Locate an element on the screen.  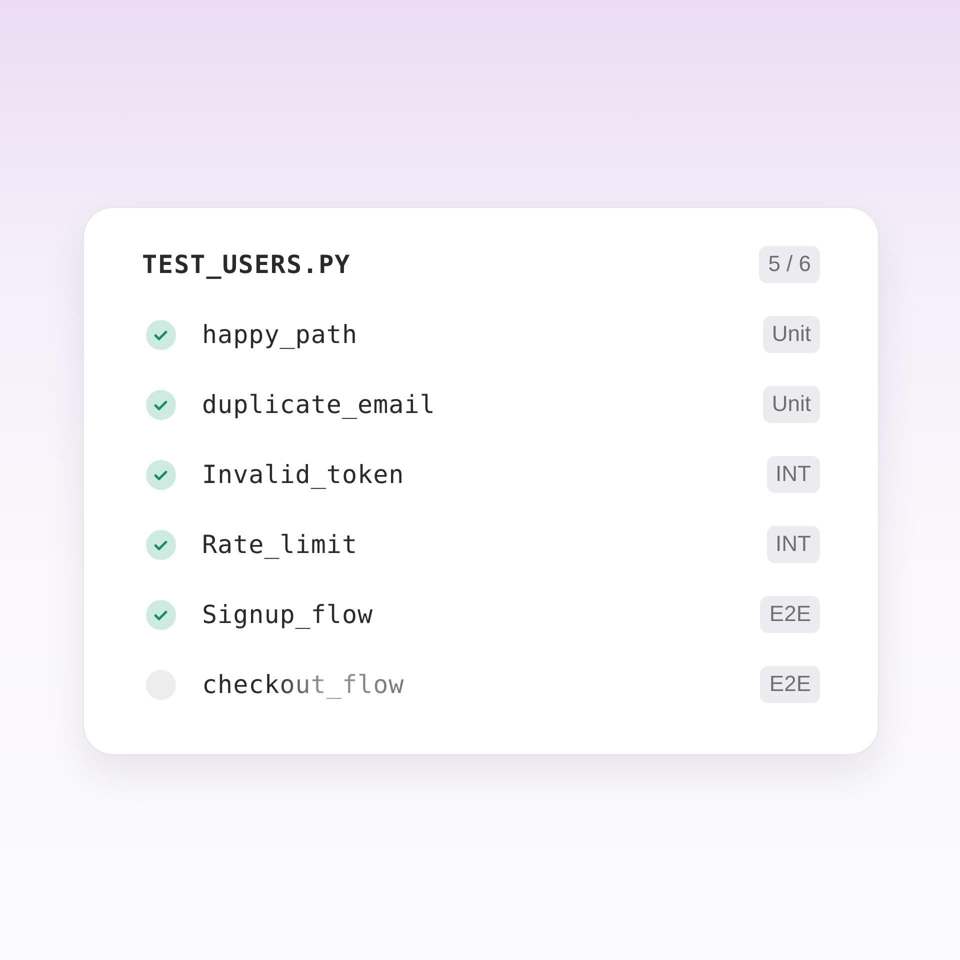
pass-count: 5 / 6 is located at coordinates (789, 265).